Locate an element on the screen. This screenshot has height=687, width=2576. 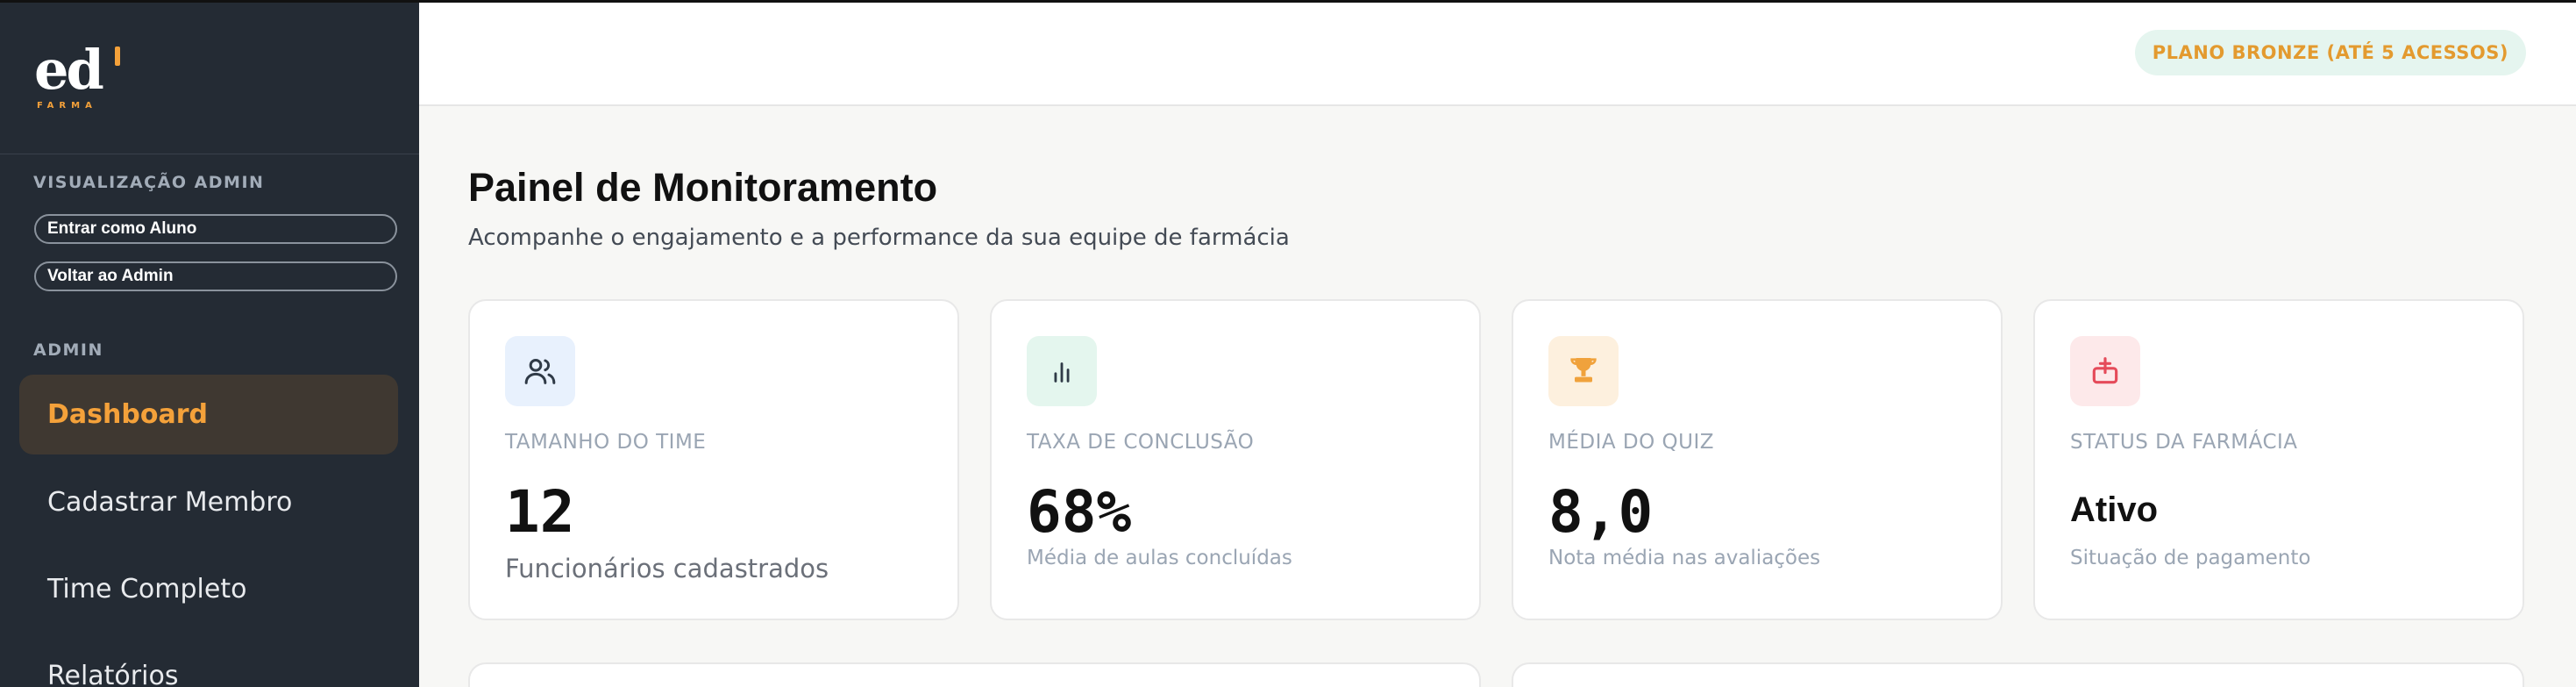
sidebar-item-cadastrar-membro: Cadastrar Membro is located at coordinates (208, 502).